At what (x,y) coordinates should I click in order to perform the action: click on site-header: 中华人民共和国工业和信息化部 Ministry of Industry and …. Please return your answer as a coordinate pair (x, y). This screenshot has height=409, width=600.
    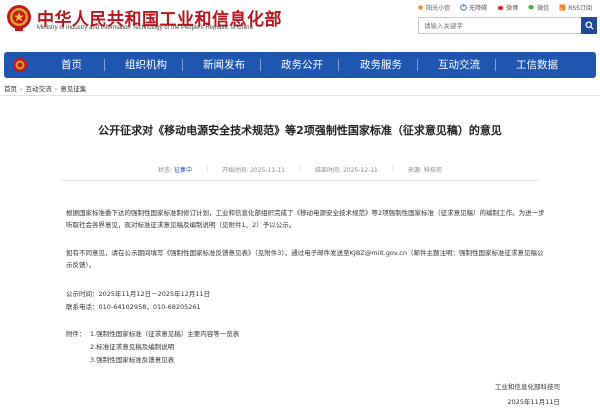
    Looking at the image, I should click on (300, 25).